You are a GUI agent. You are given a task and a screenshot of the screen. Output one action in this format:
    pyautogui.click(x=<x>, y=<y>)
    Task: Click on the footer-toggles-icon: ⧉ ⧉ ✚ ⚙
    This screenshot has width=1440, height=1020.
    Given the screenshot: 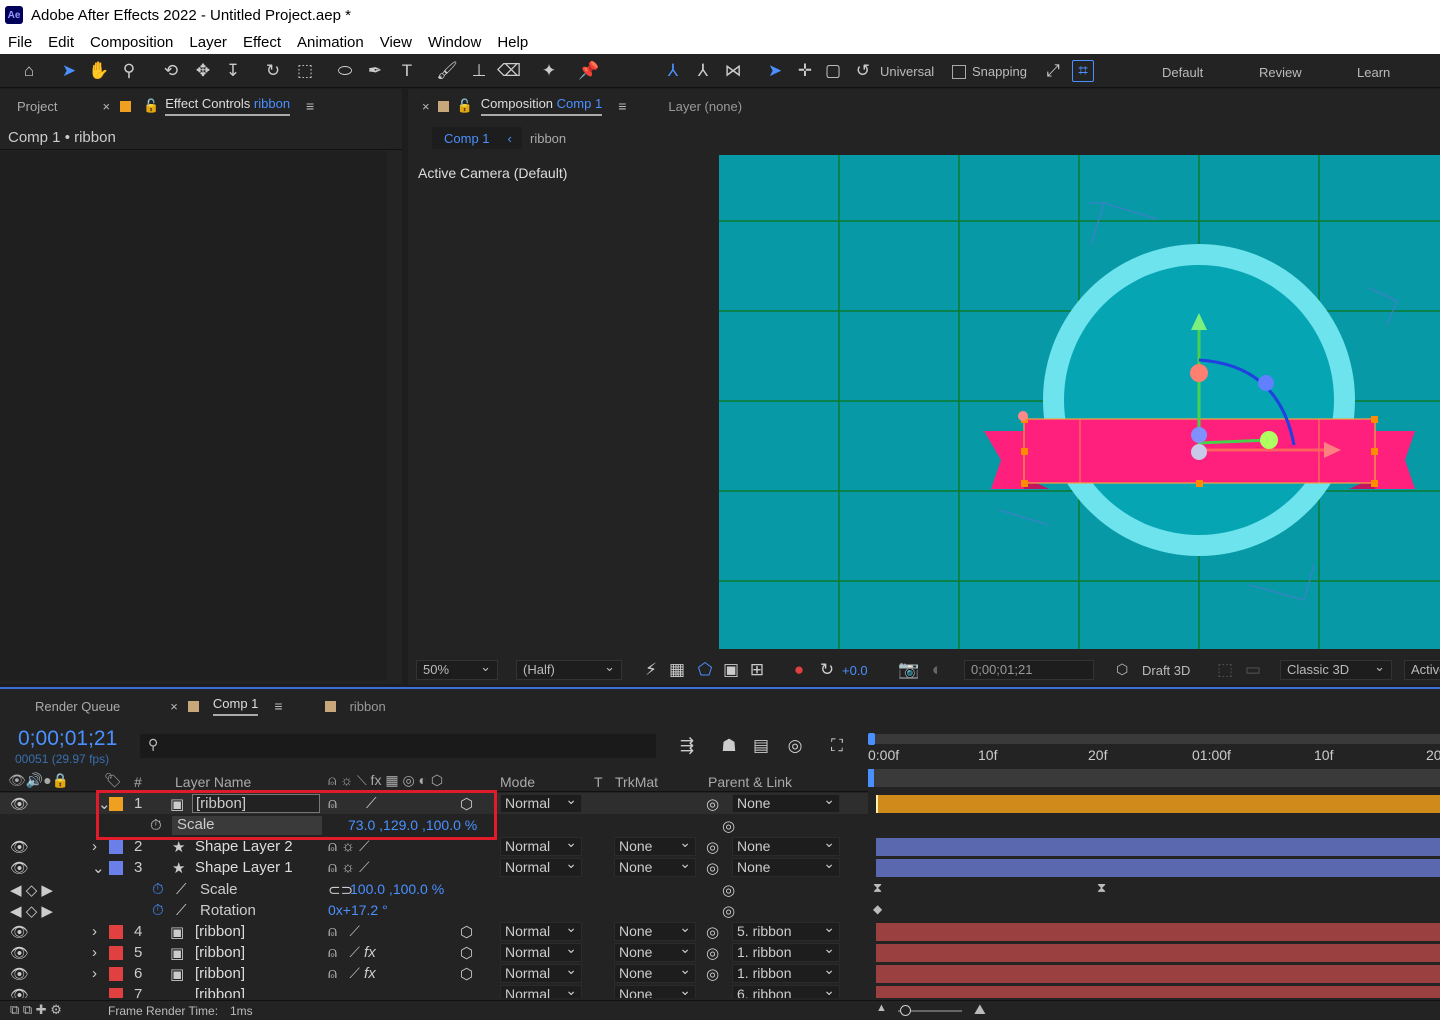 What is the action you would take?
    pyautogui.click(x=36, y=1010)
    